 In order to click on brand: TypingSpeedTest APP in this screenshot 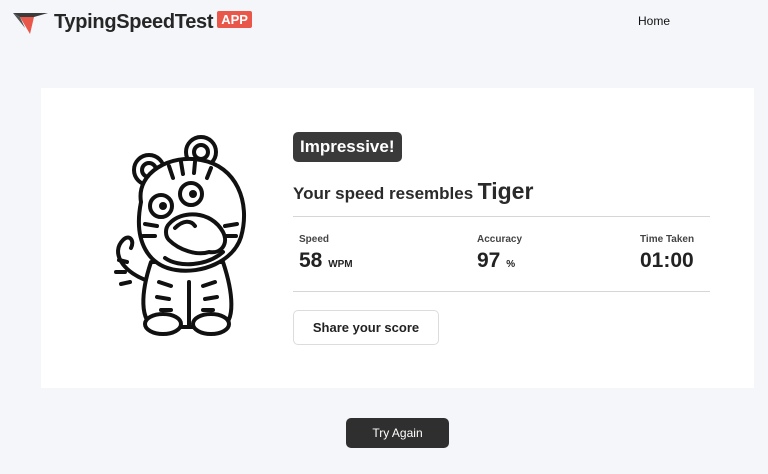, I will do `click(132, 22)`.